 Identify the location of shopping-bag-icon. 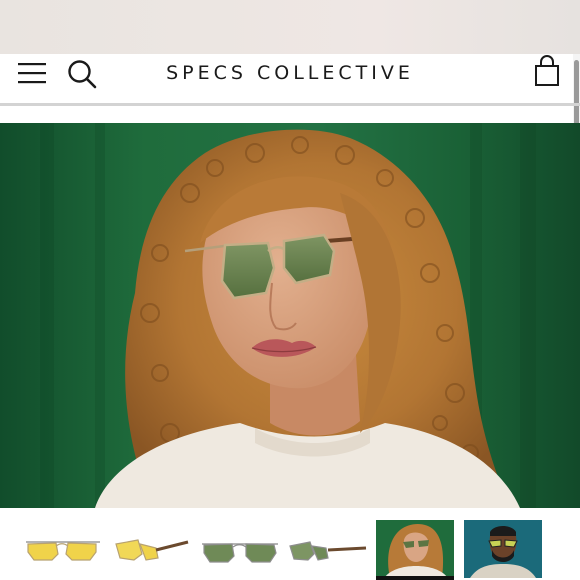
(547, 71).